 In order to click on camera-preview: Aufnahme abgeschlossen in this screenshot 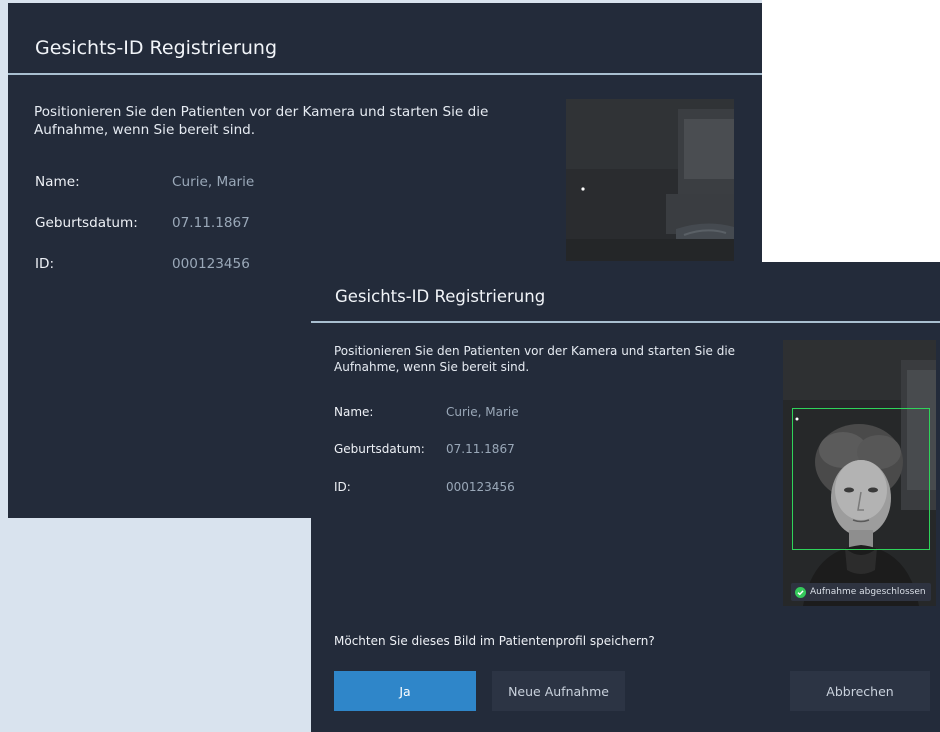, I will do `click(859, 473)`.